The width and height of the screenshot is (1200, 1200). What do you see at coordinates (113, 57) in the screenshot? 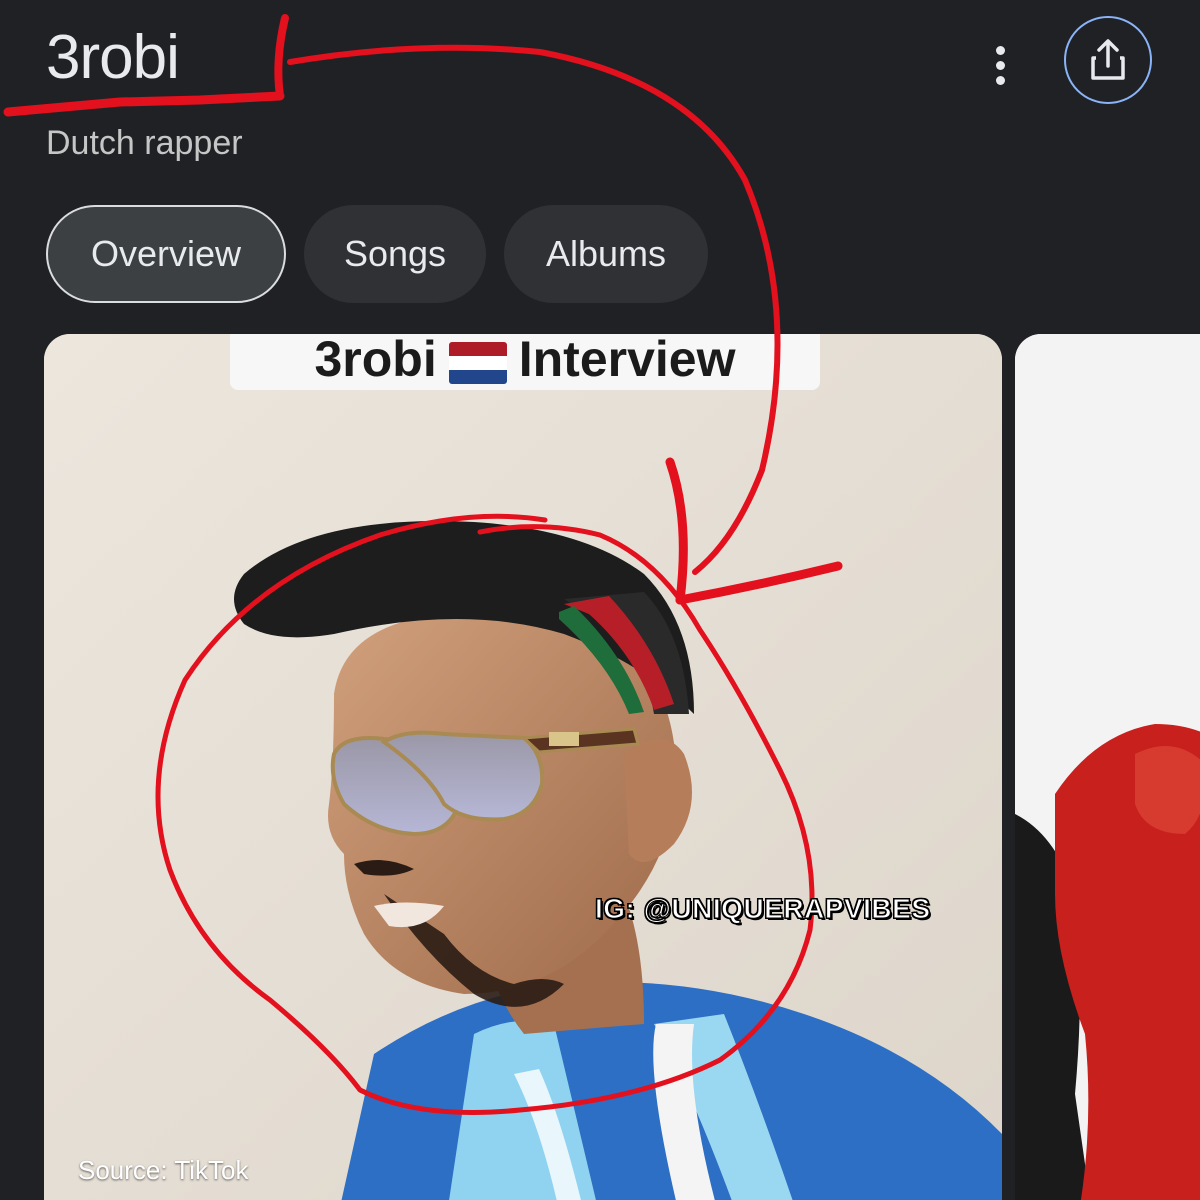
I see `entity-title: 3robi` at bounding box center [113, 57].